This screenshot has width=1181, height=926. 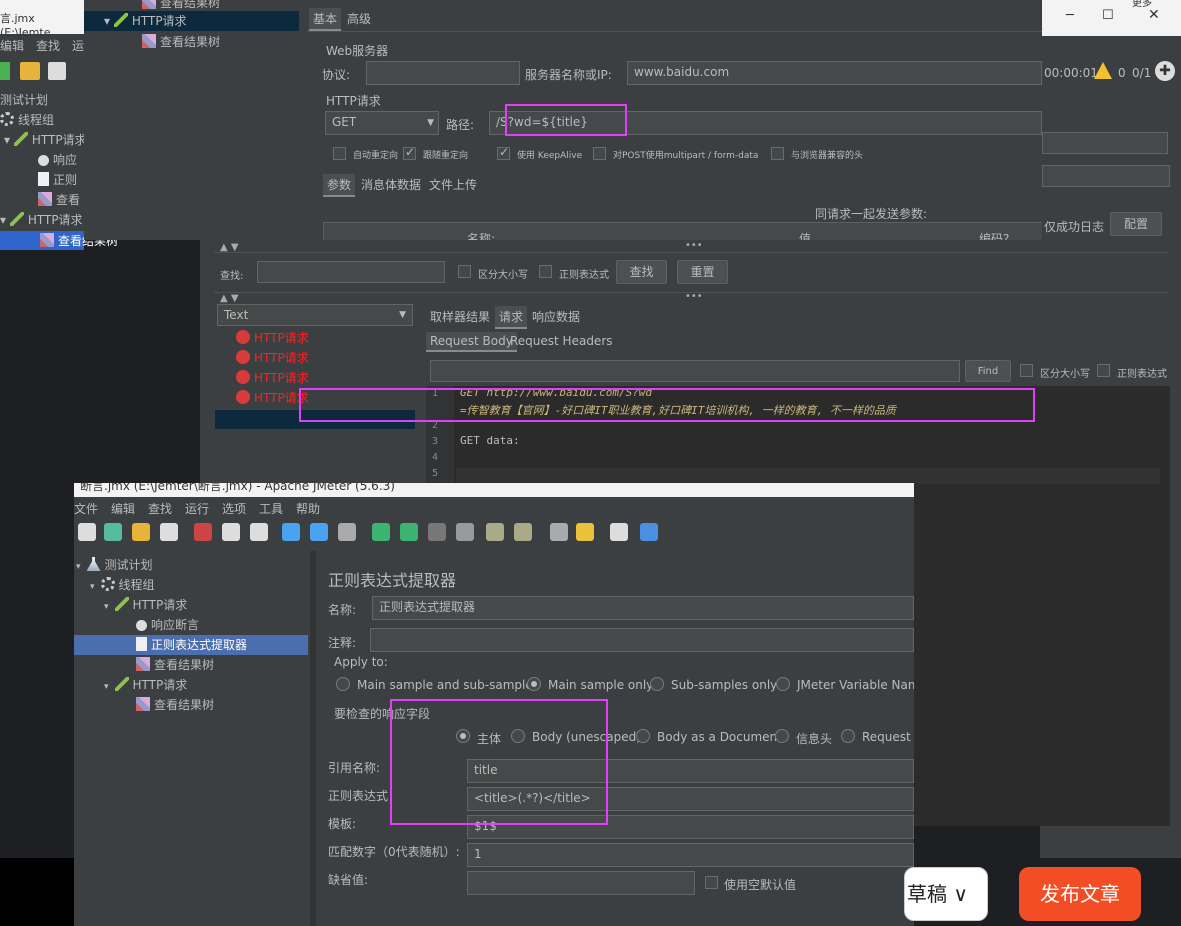 What do you see at coordinates (271, 508) in the screenshot?
I see `menu-item: 工具` at bounding box center [271, 508].